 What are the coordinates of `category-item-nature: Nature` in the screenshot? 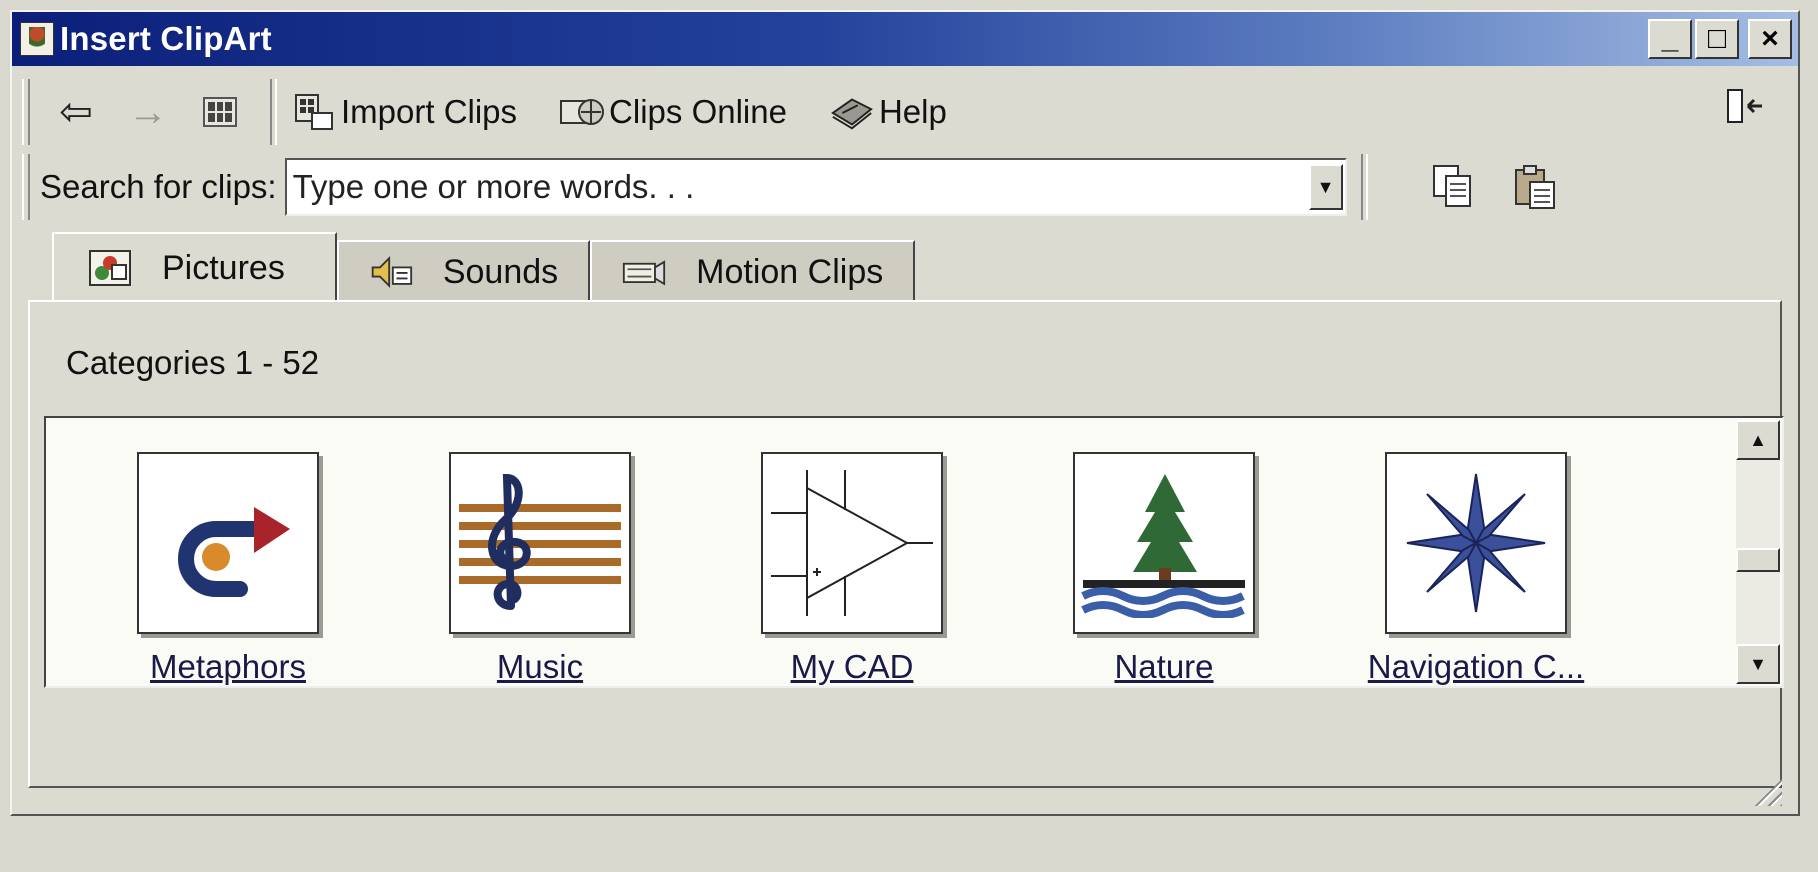 It's located at (1164, 569).